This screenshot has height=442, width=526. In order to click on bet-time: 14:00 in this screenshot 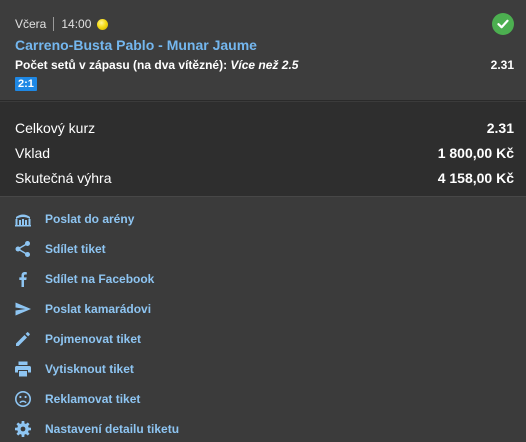, I will do `click(76, 24)`.